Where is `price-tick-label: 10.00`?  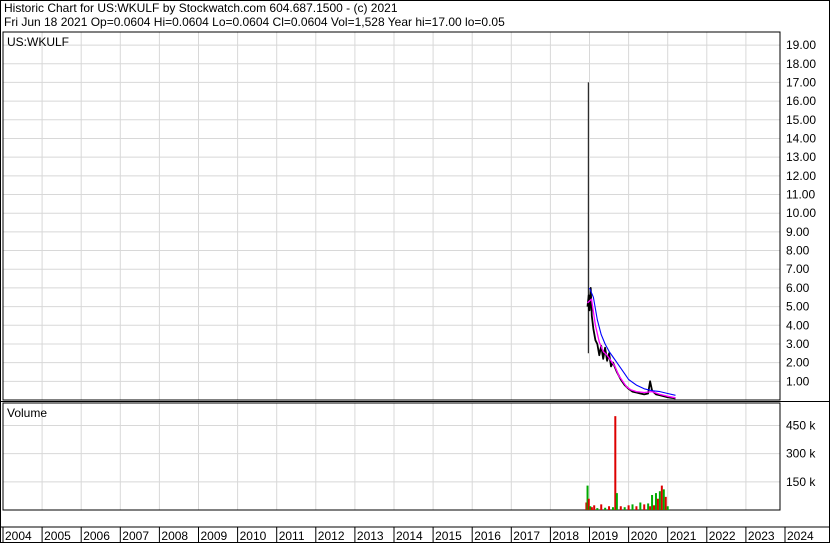
price-tick-label: 10.00 is located at coordinates (801, 213).